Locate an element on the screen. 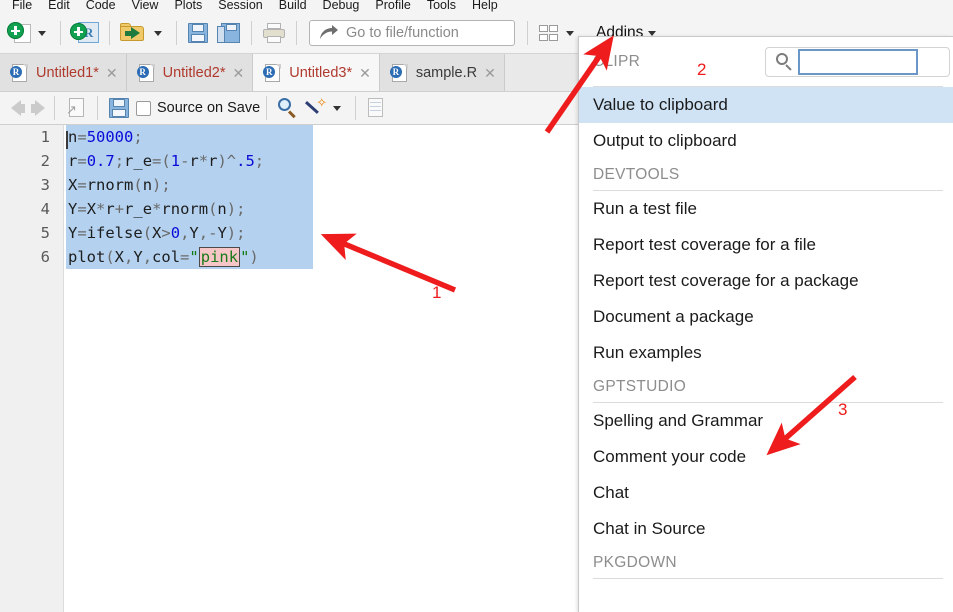  tab-untitled3: R Untitled3* ✕ is located at coordinates (316, 72).